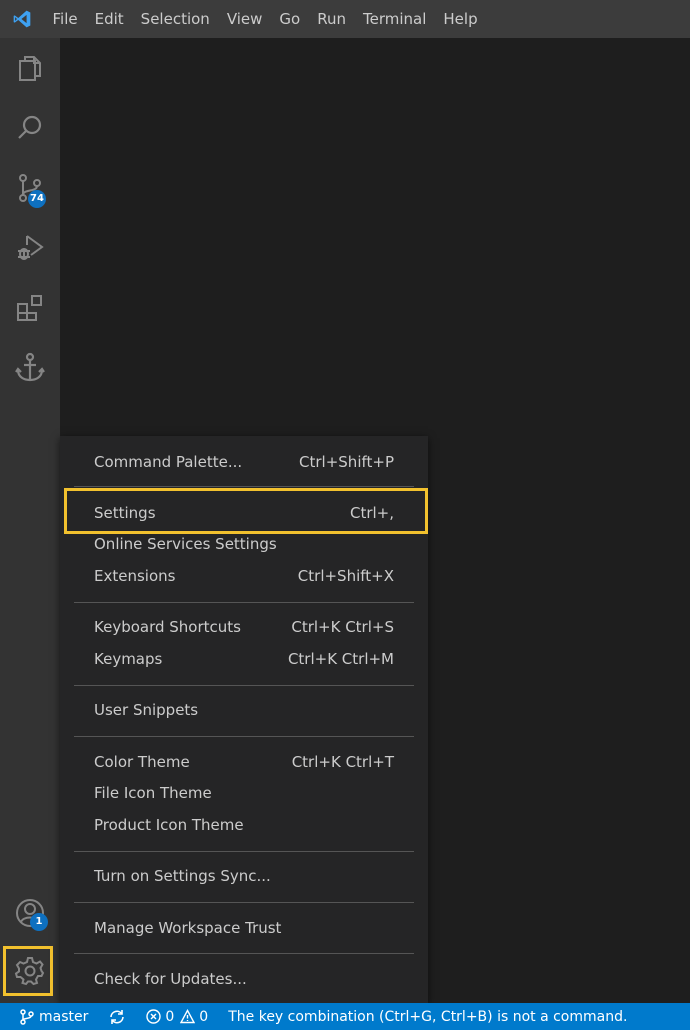  Describe the element at coordinates (188, 928) in the screenshot. I see `menu-item-label: Manage Workspace Trust` at that location.